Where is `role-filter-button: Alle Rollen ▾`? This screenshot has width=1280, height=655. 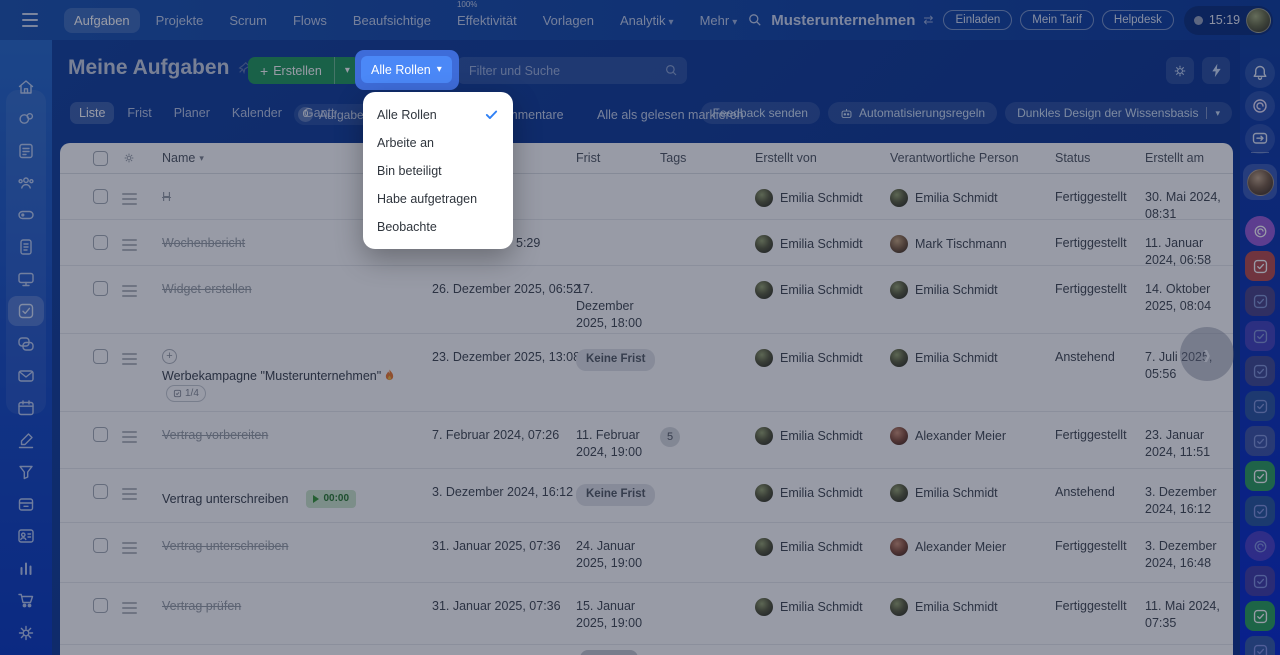
role-filter-button: Alle Rollen ▾ is located at coordinates (406, 69).